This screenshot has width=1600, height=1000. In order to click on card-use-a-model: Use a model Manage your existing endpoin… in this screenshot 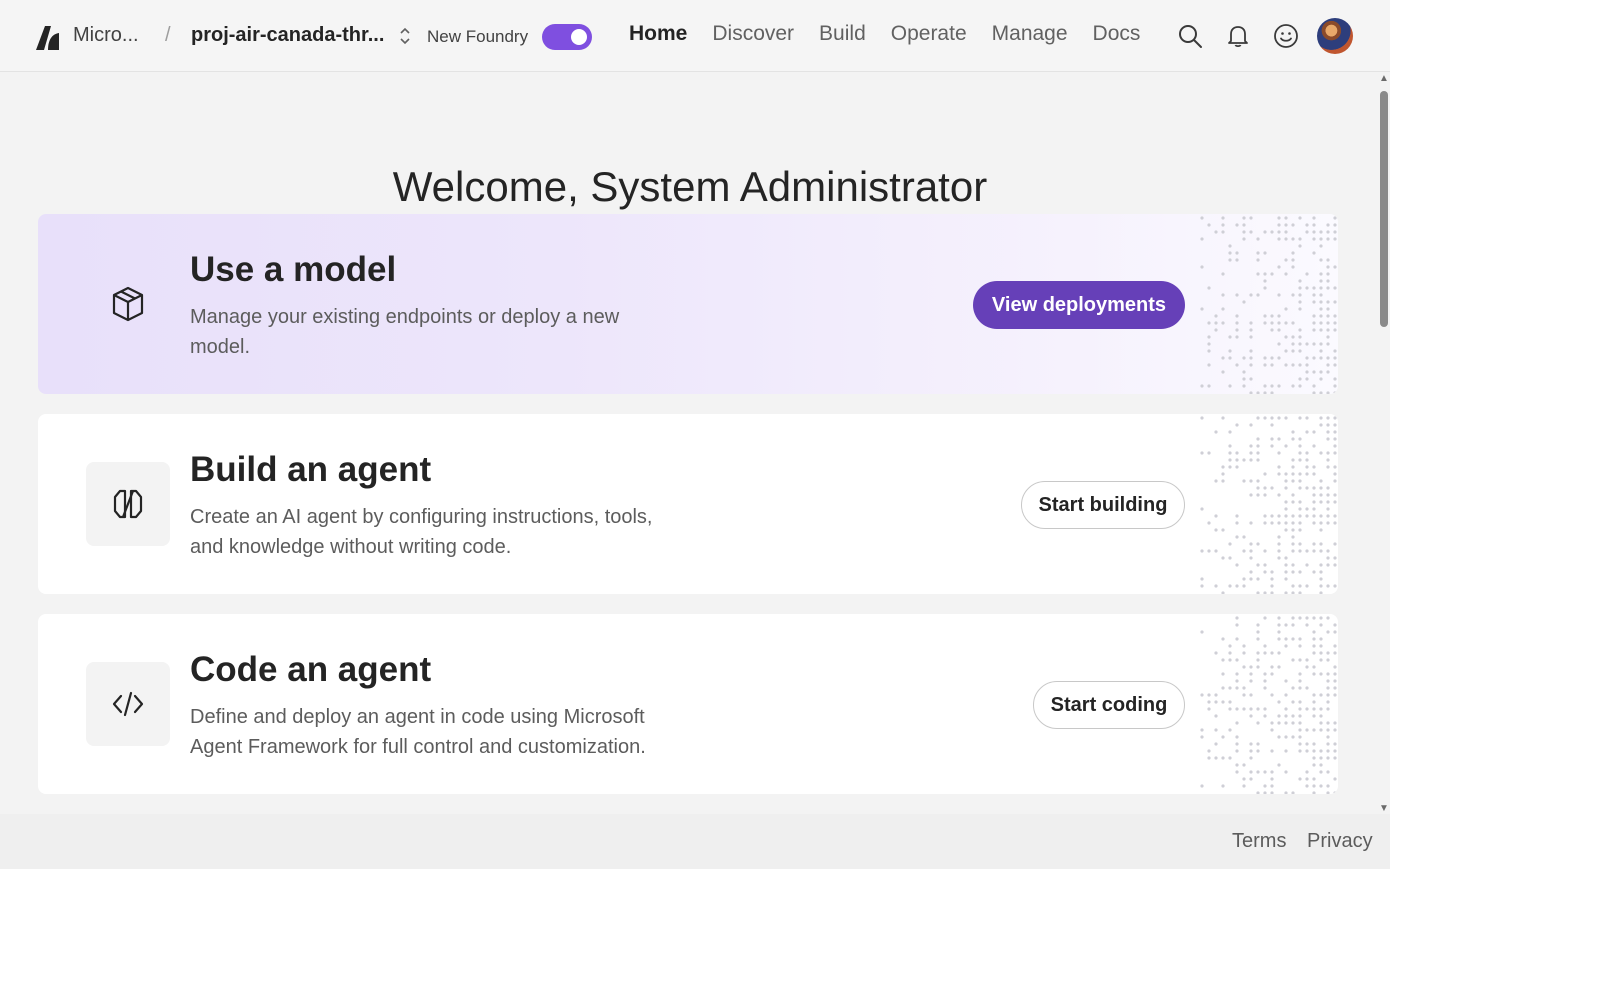, I will do `click(688, 304)`.